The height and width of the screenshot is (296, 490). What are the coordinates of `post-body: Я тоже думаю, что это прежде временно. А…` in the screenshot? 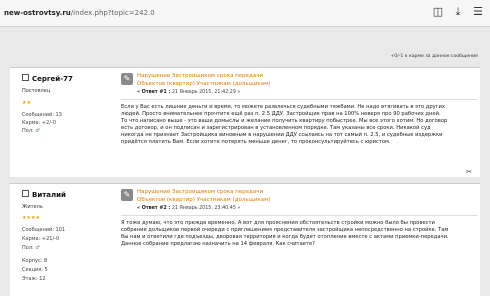 It's located at (301, 234).